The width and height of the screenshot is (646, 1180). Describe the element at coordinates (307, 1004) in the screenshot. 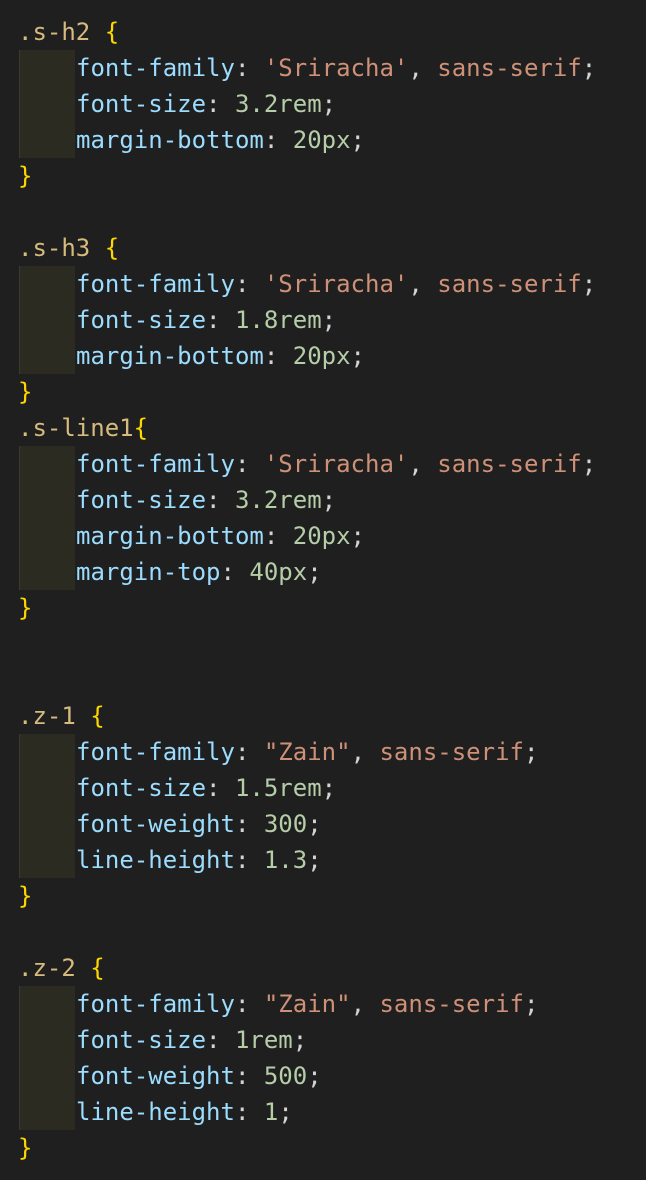

I see `line-text: font-family: "Zain", sans-serif;` at that location.